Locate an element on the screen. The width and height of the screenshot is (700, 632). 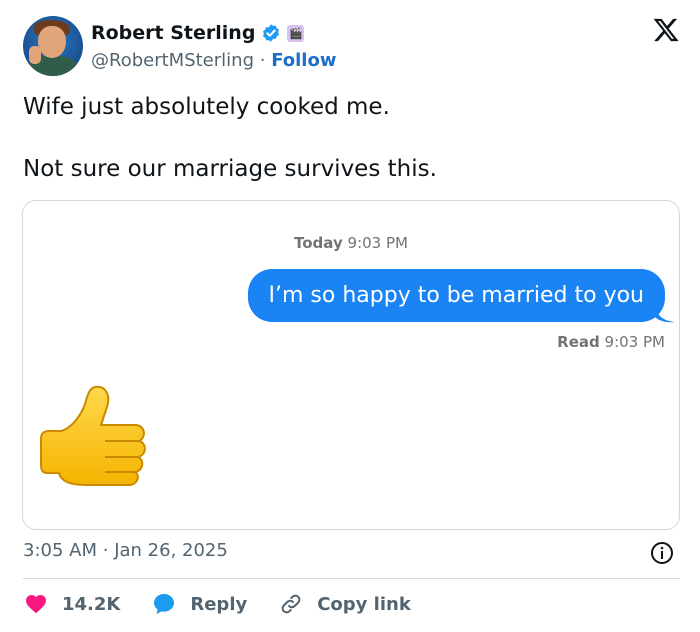
affiliate-badge: 🎬 is located at coordinates (296, 33).